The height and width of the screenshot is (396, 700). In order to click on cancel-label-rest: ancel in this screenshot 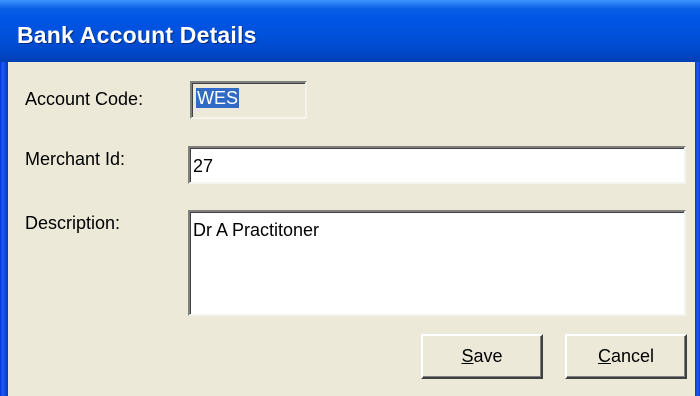, I will do `click(632, 356)`.